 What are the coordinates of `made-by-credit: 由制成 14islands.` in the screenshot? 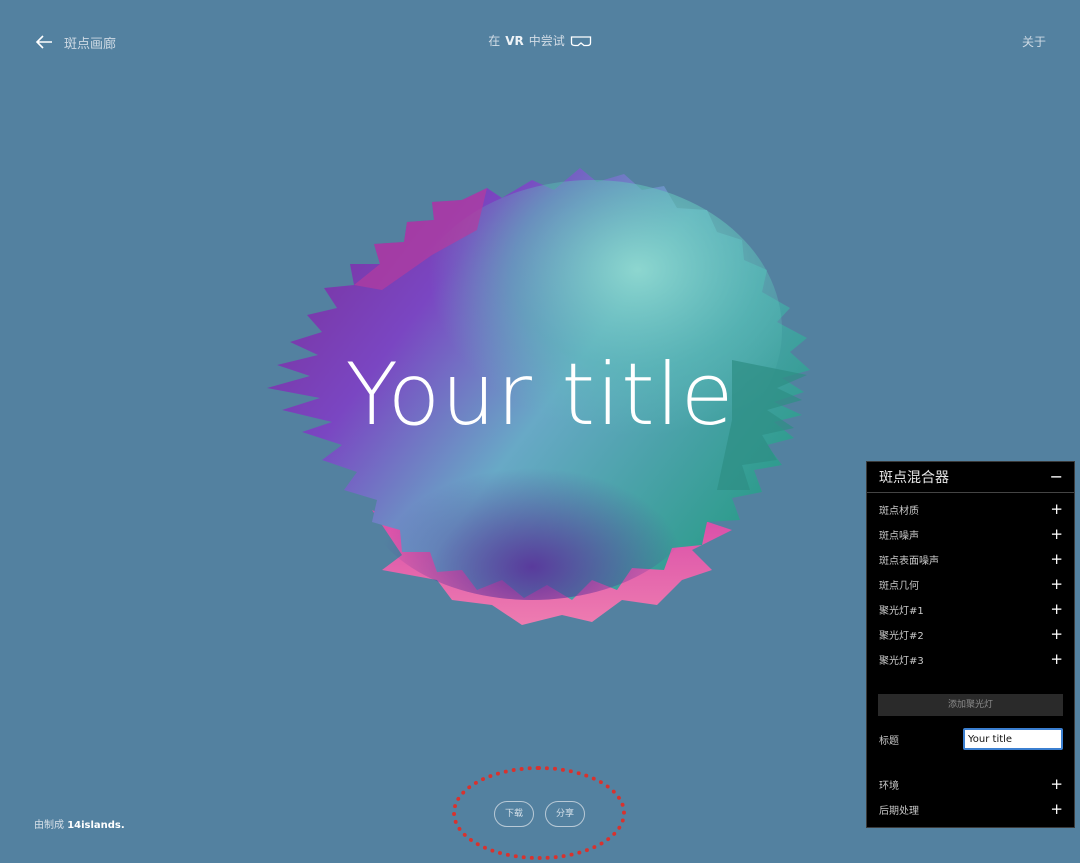 It's located at (79, 823).